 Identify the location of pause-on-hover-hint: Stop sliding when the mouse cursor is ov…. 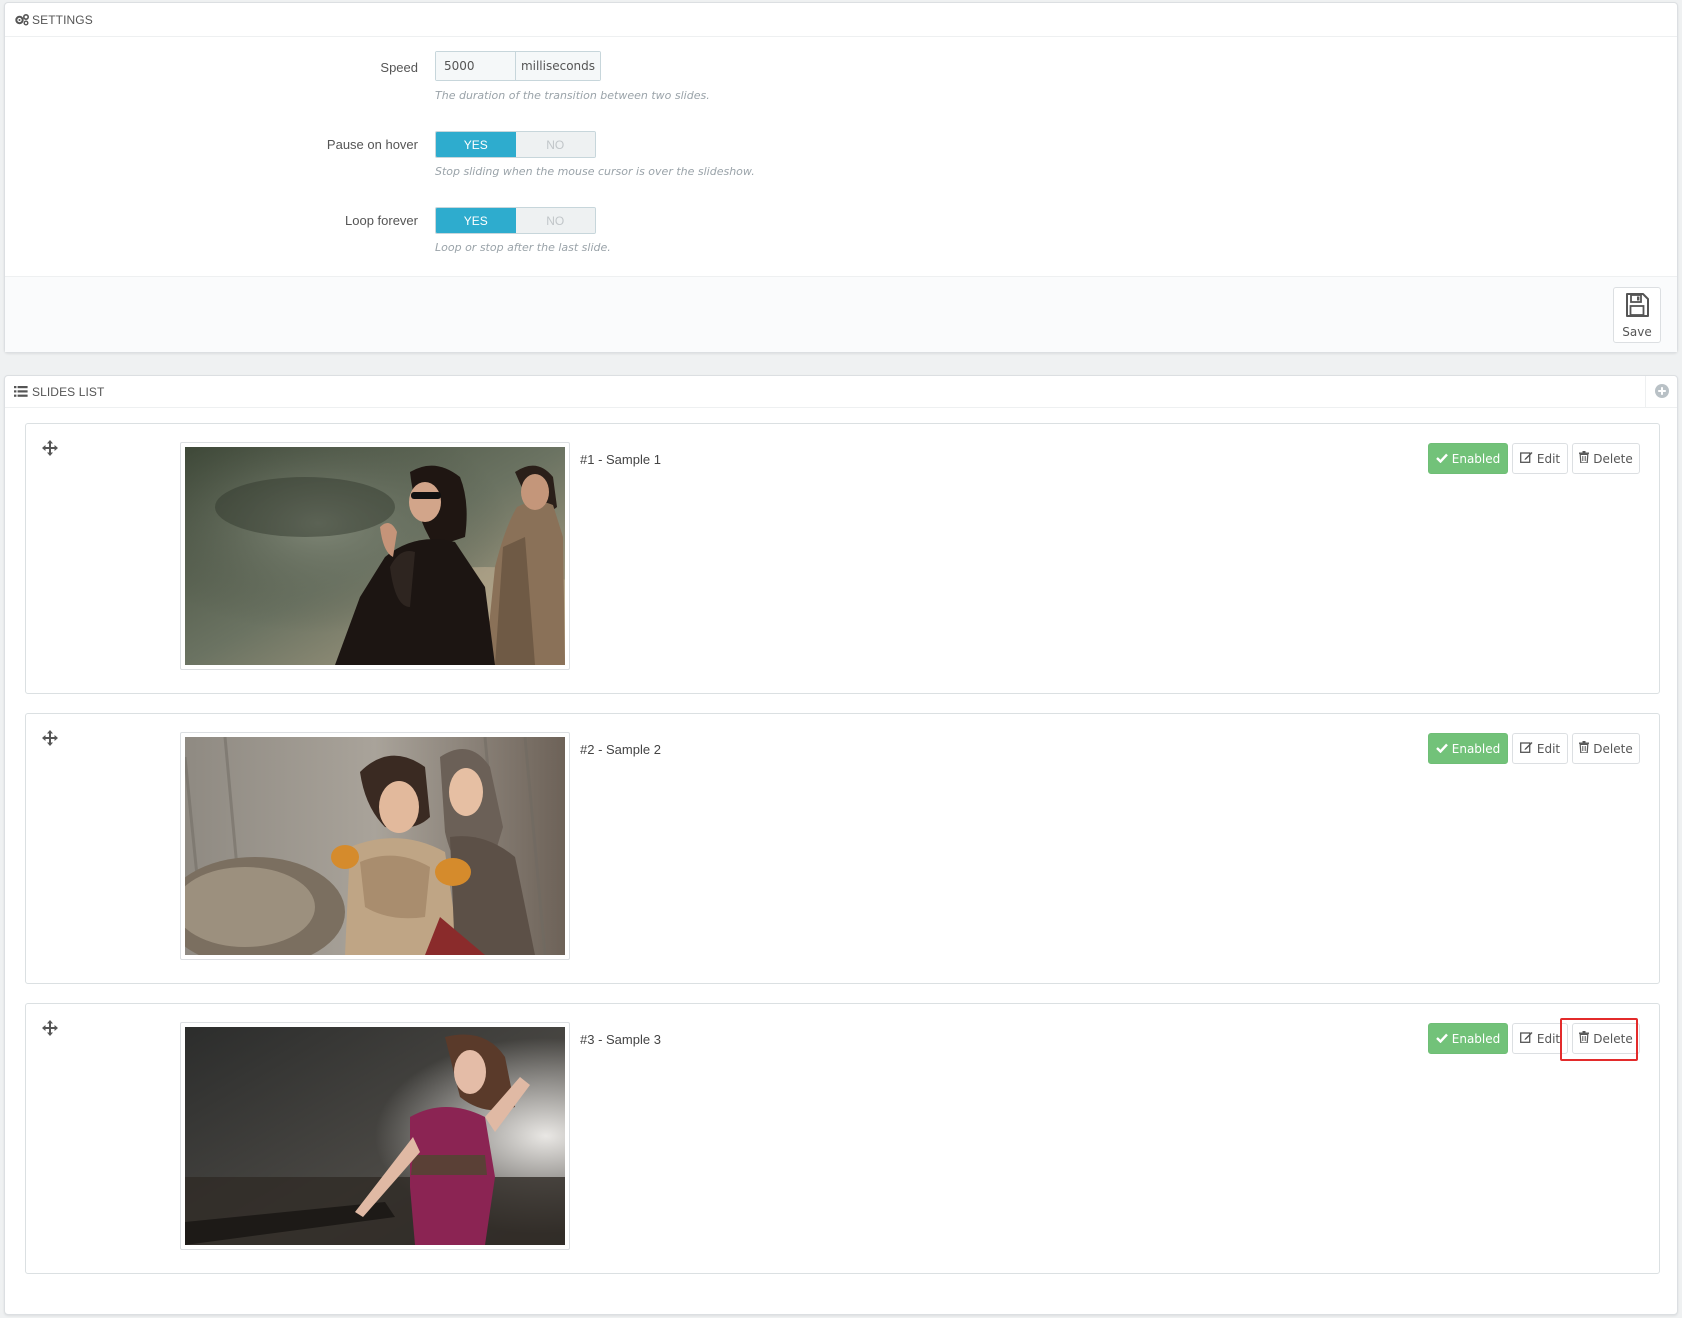
(595, 171).